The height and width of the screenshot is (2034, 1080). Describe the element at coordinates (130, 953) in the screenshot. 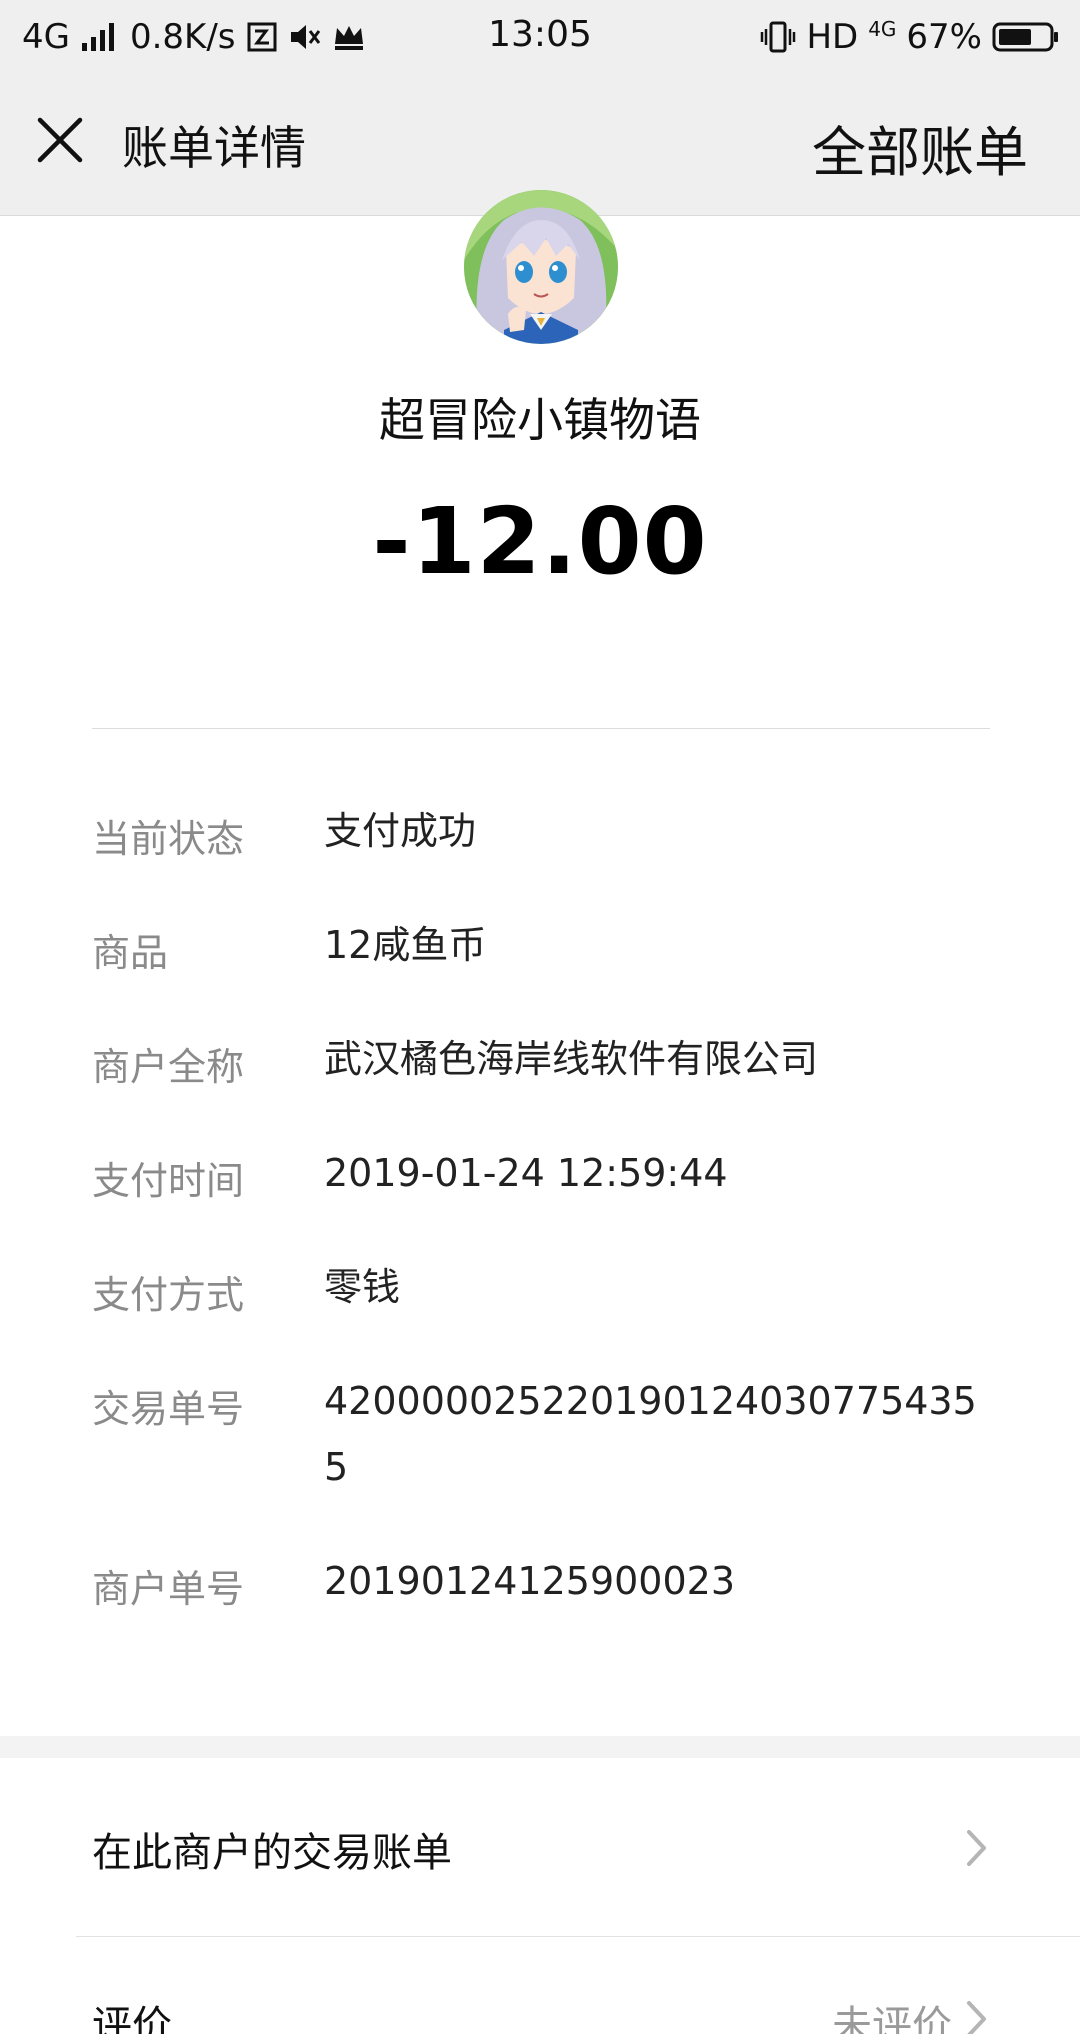

I see `detail-label: 商品` at that location.